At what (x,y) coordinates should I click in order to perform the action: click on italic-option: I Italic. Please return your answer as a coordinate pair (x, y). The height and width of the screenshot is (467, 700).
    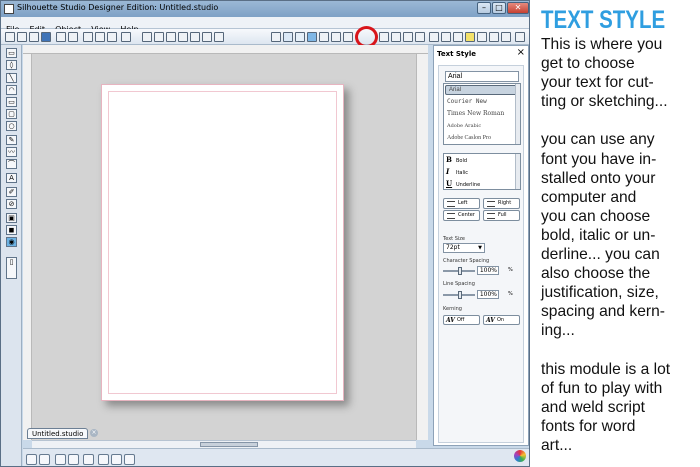
    Looking at the image, I should click on (480, 172).